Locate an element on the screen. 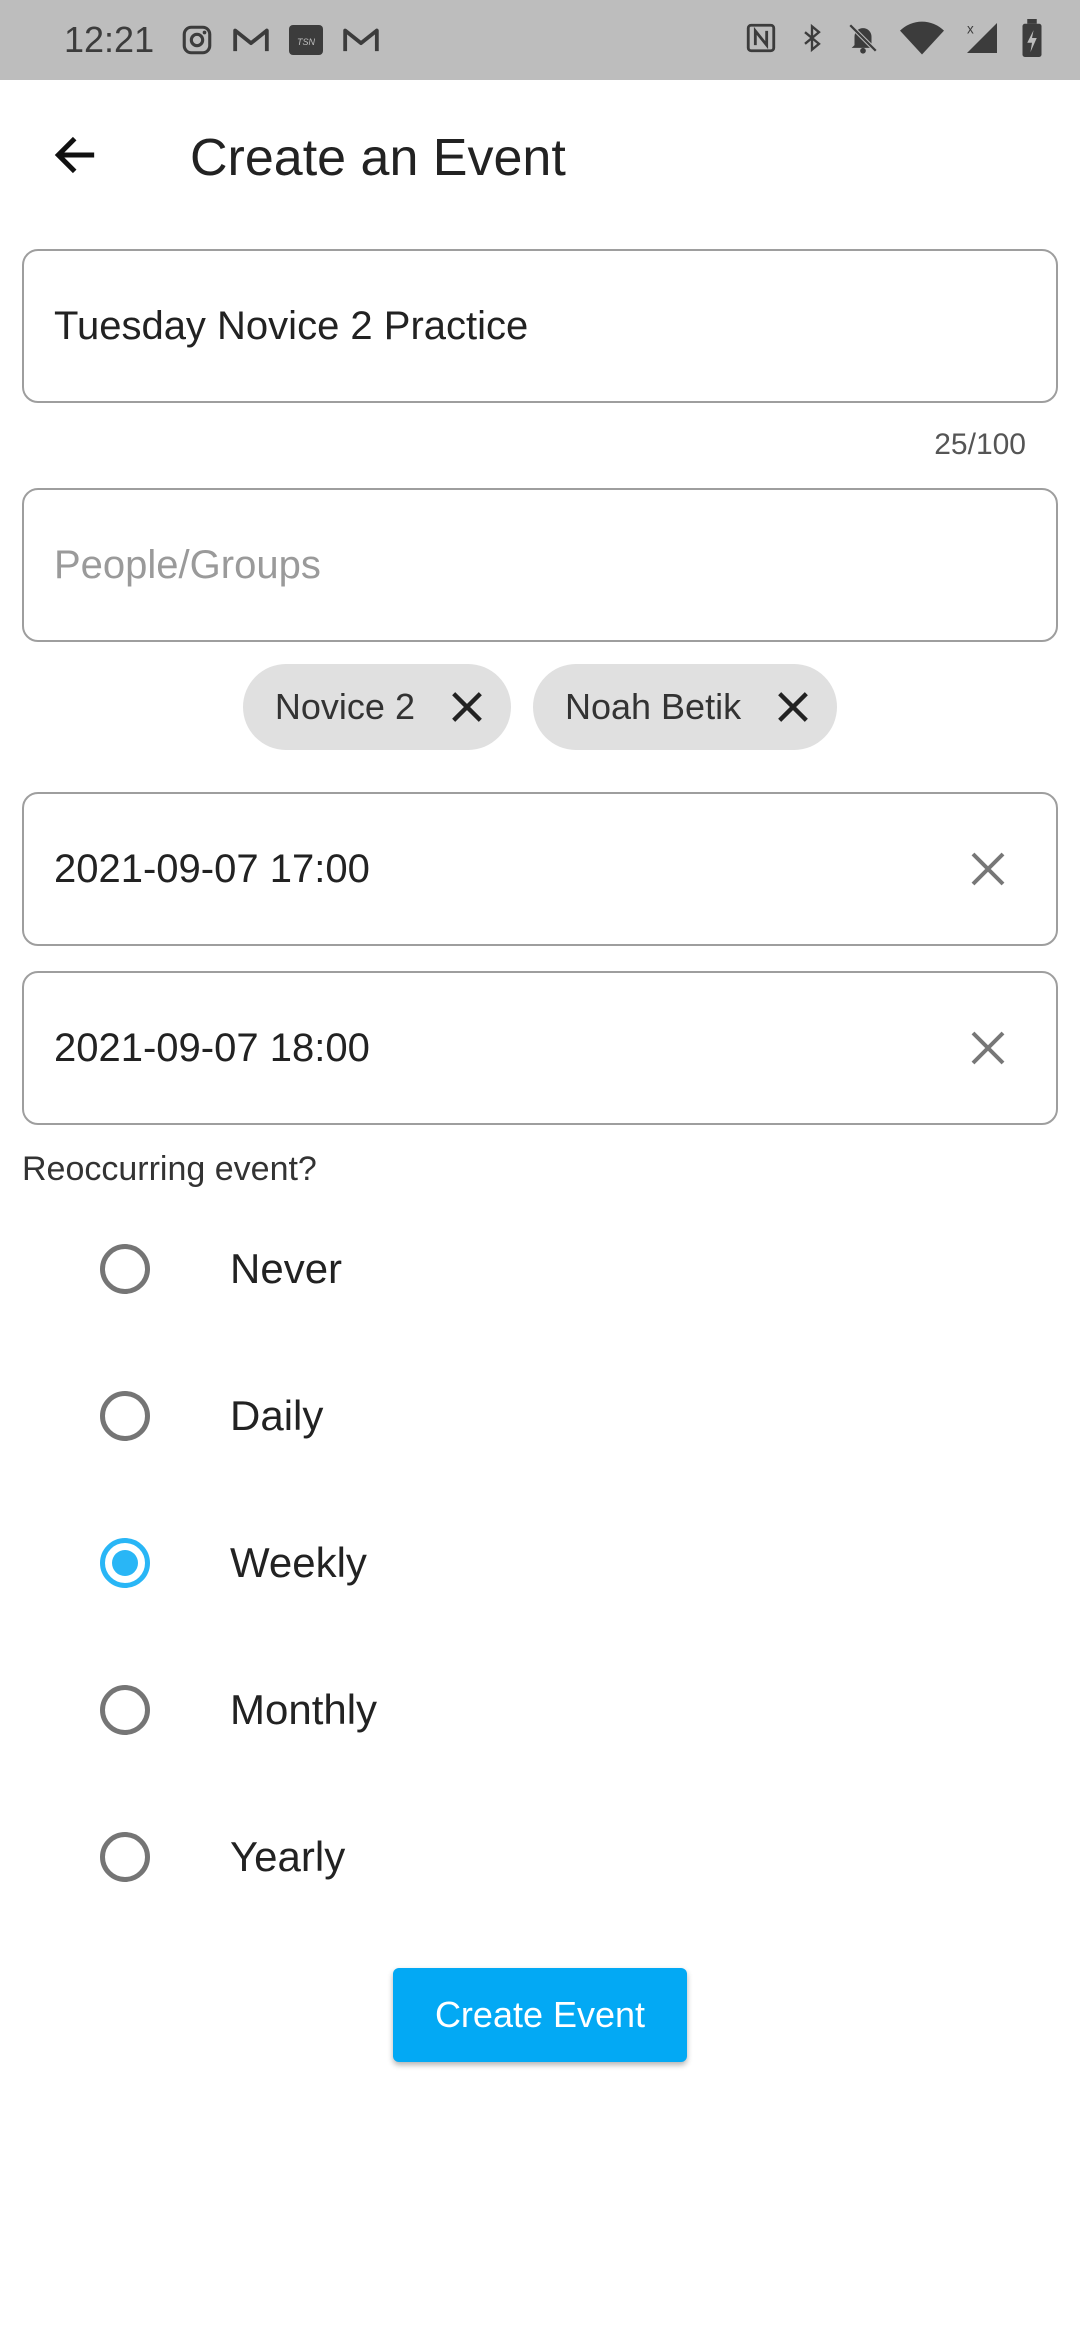  bluetooth-icon is located at coordinates (812, 40).